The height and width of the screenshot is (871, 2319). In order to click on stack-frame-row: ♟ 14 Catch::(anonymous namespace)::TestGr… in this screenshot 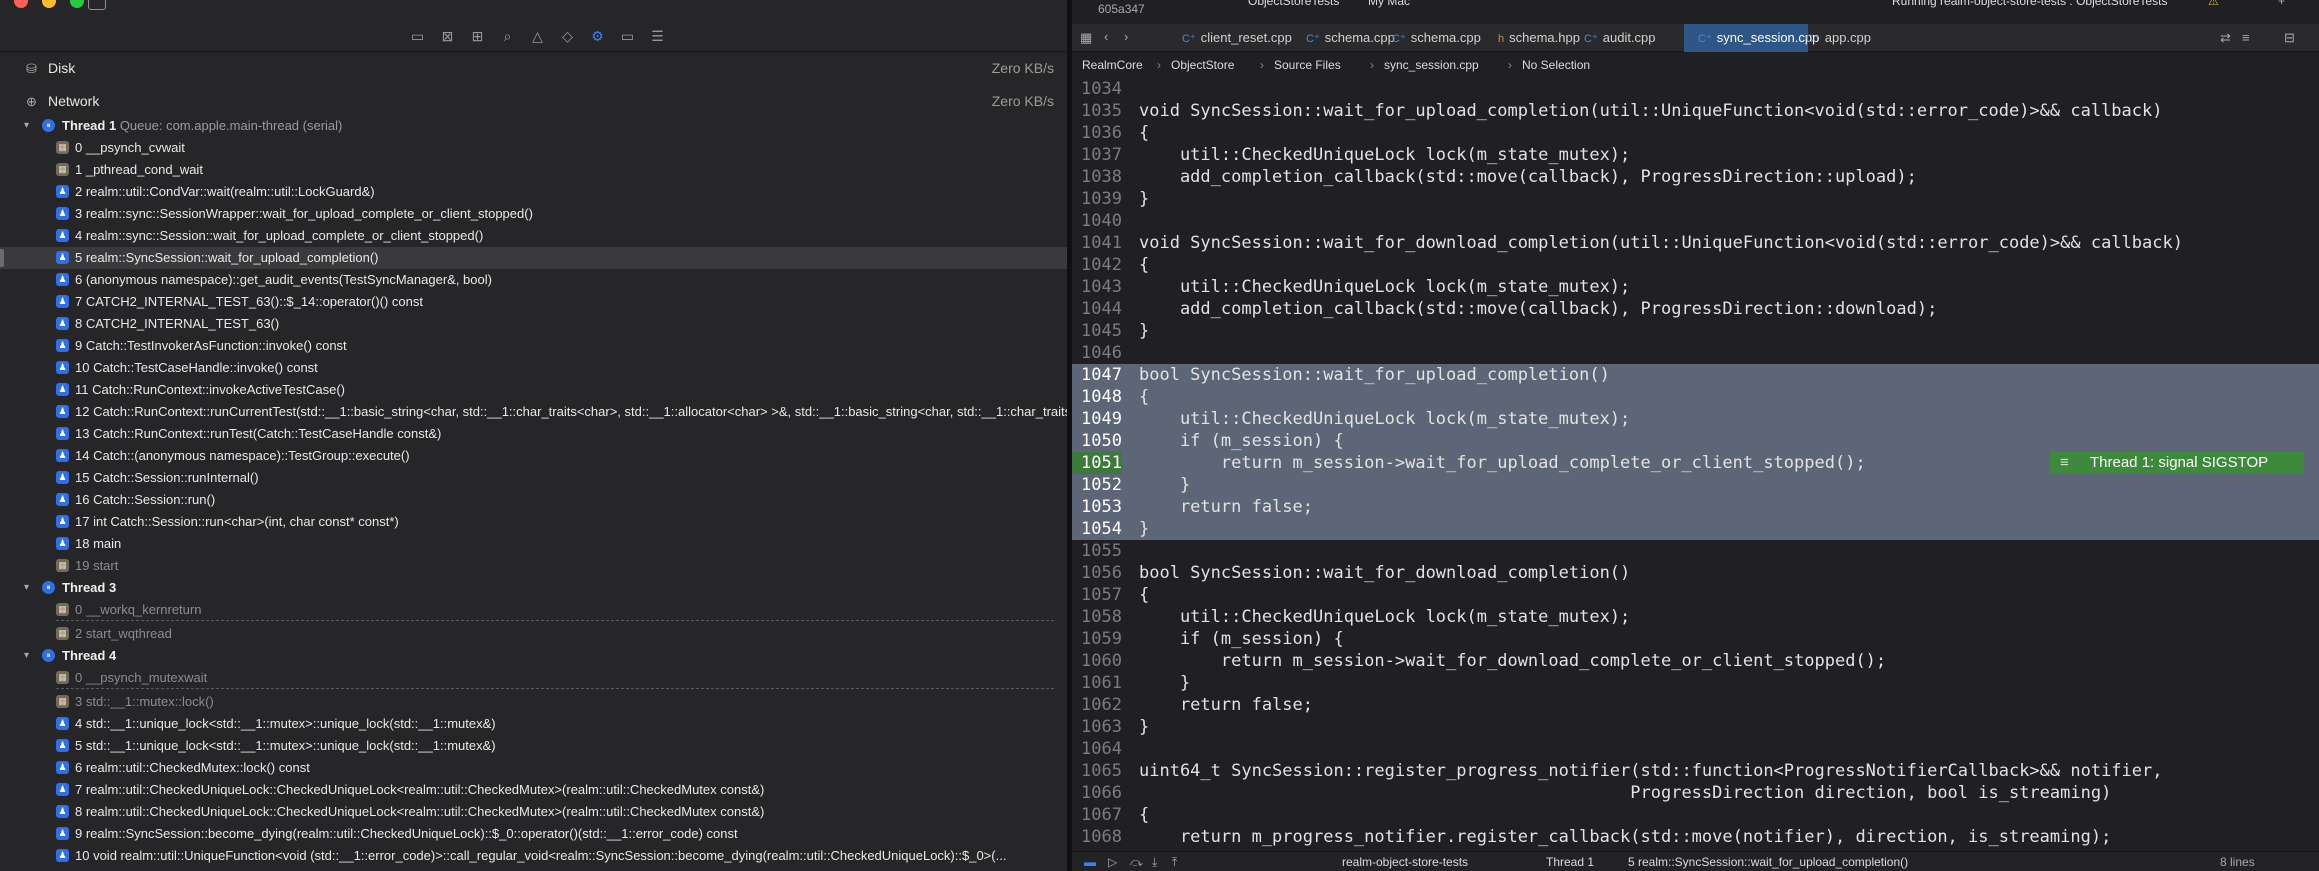, I will do `click(533, 456)`.